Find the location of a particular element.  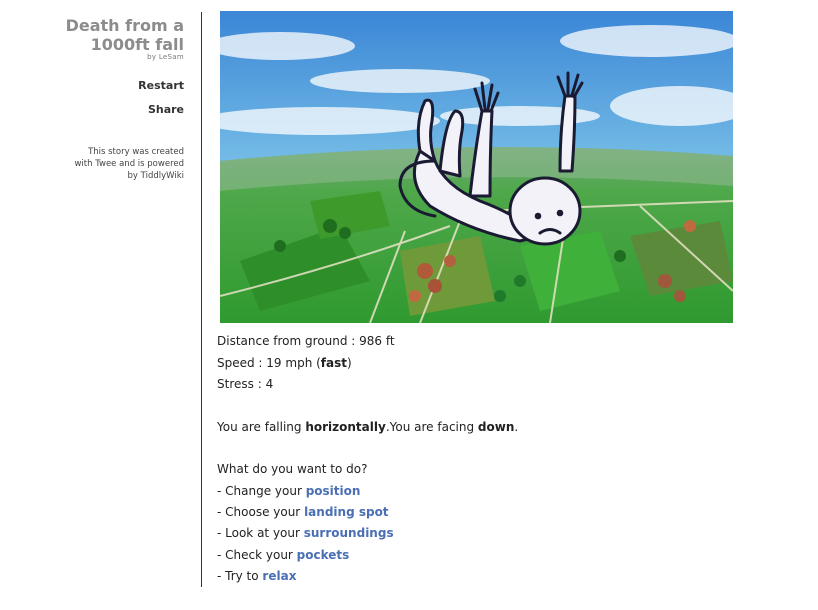

stress-value: 4 is located at coordinates (269, 384).